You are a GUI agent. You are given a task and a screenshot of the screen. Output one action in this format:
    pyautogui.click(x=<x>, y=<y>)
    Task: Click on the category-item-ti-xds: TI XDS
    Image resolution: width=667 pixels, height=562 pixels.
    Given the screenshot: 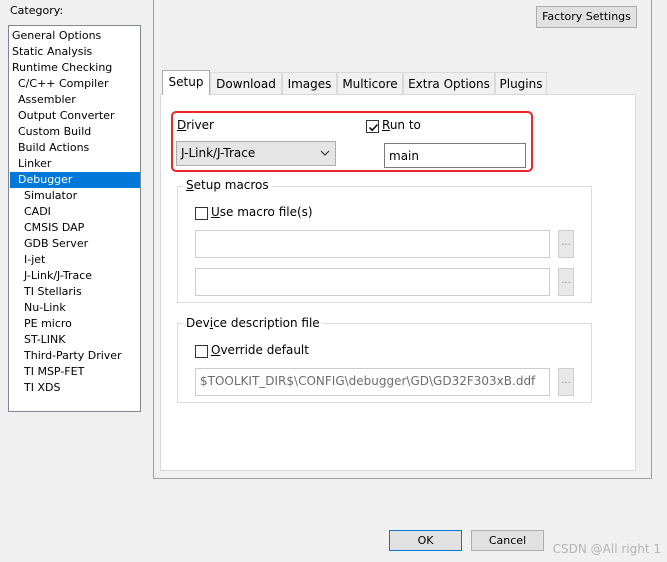 What is the action you would take?
    pyautogui.click(x=75, y=388)
    